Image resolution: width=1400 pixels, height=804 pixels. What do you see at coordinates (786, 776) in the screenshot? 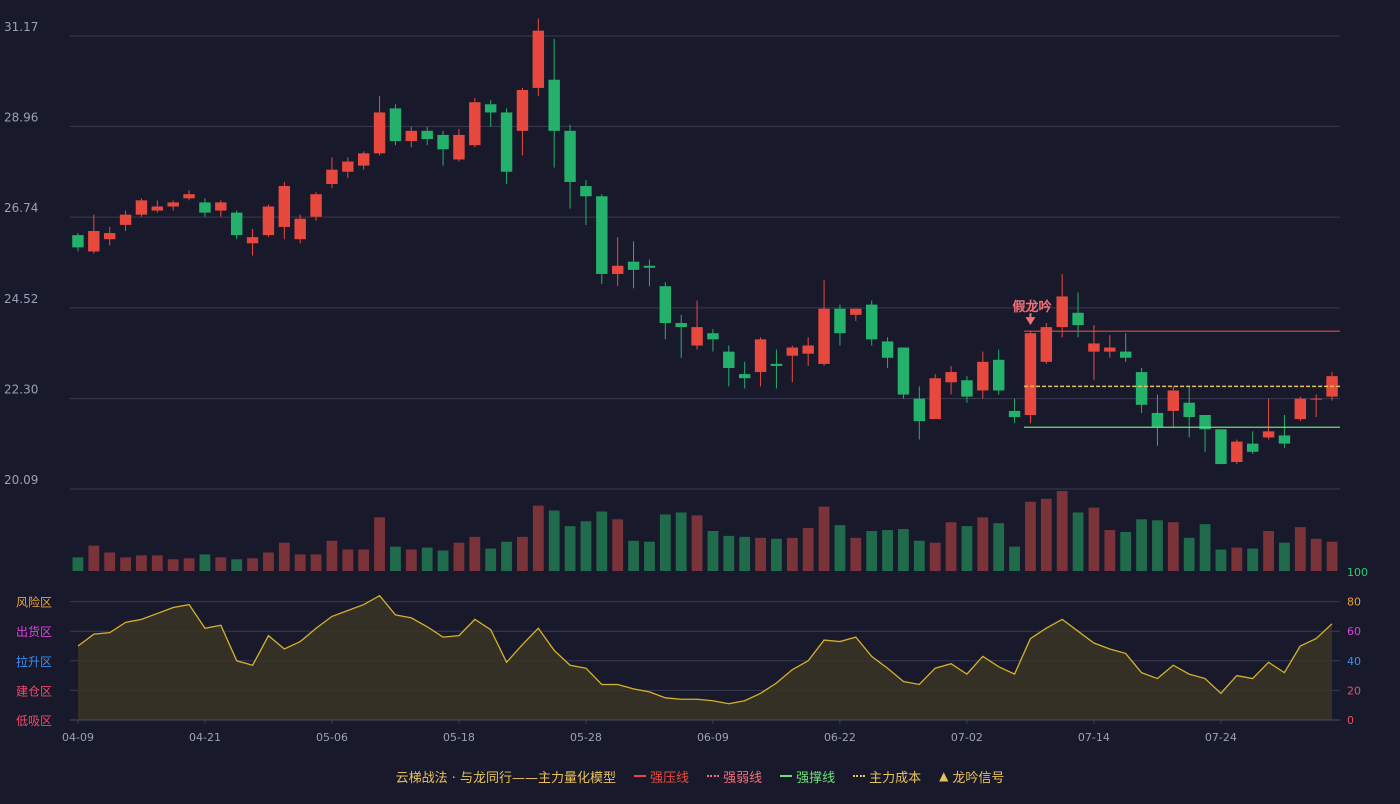
I see `legend-support-swatch` at bounding box center [786, 776].